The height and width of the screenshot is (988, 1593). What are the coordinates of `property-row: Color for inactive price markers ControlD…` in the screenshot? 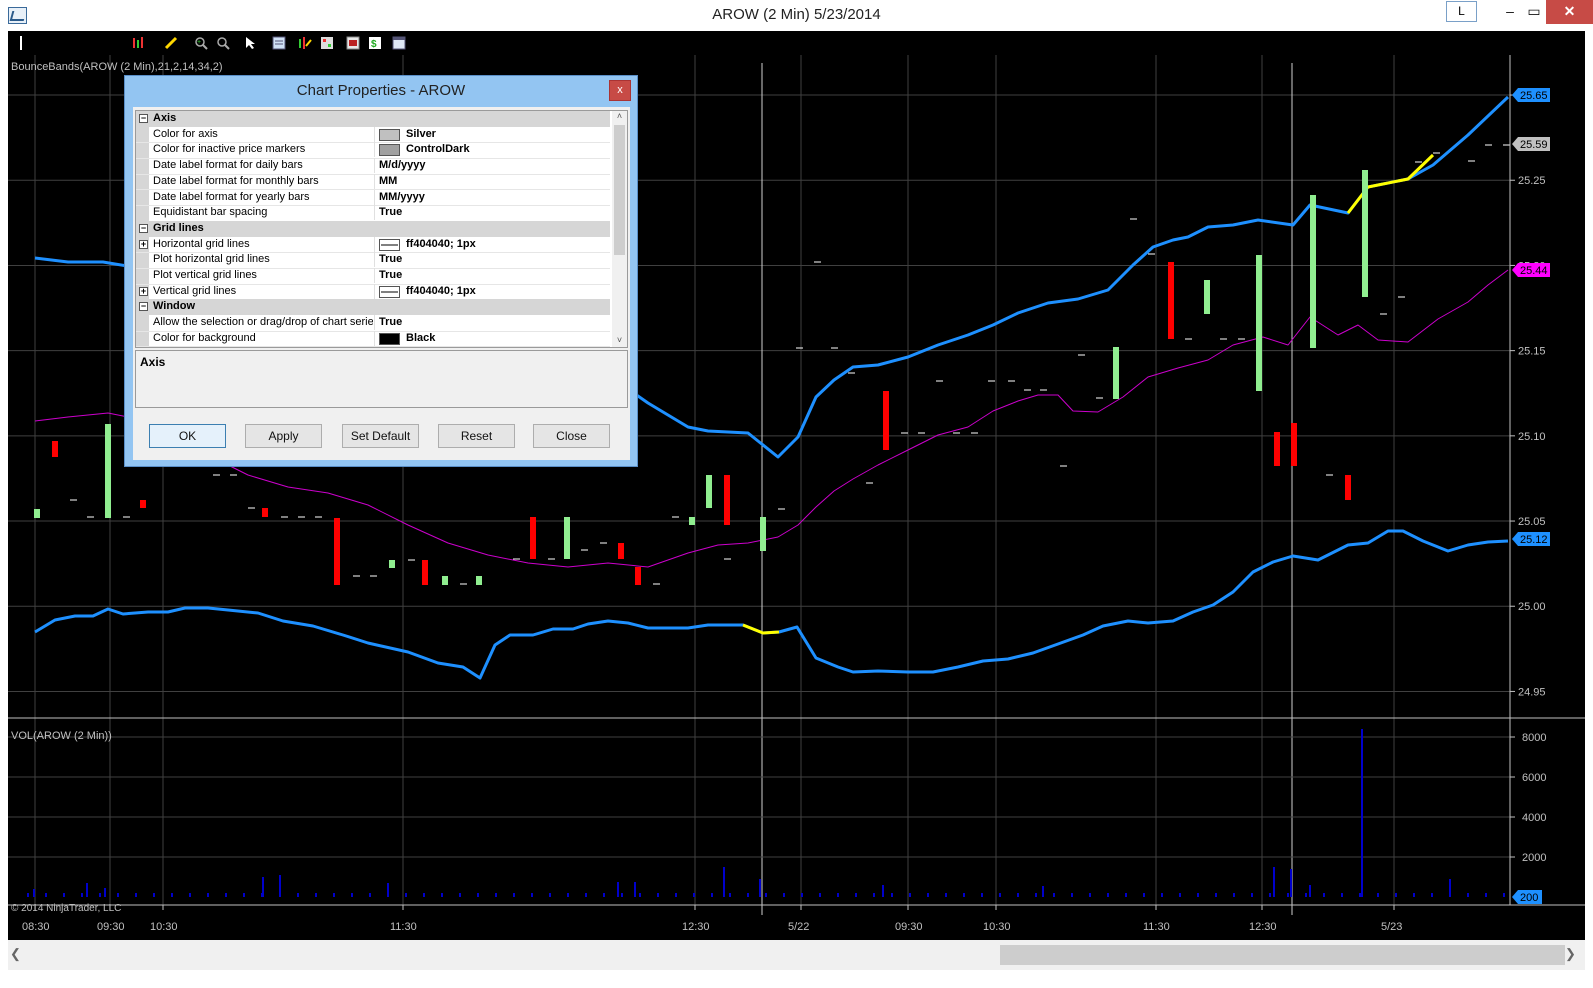 It's located at (373, 151).